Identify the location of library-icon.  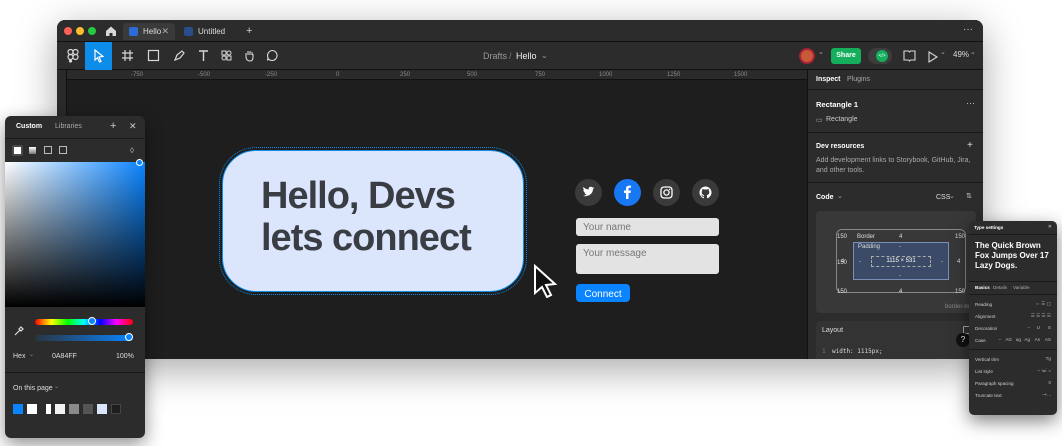
(909, 58).